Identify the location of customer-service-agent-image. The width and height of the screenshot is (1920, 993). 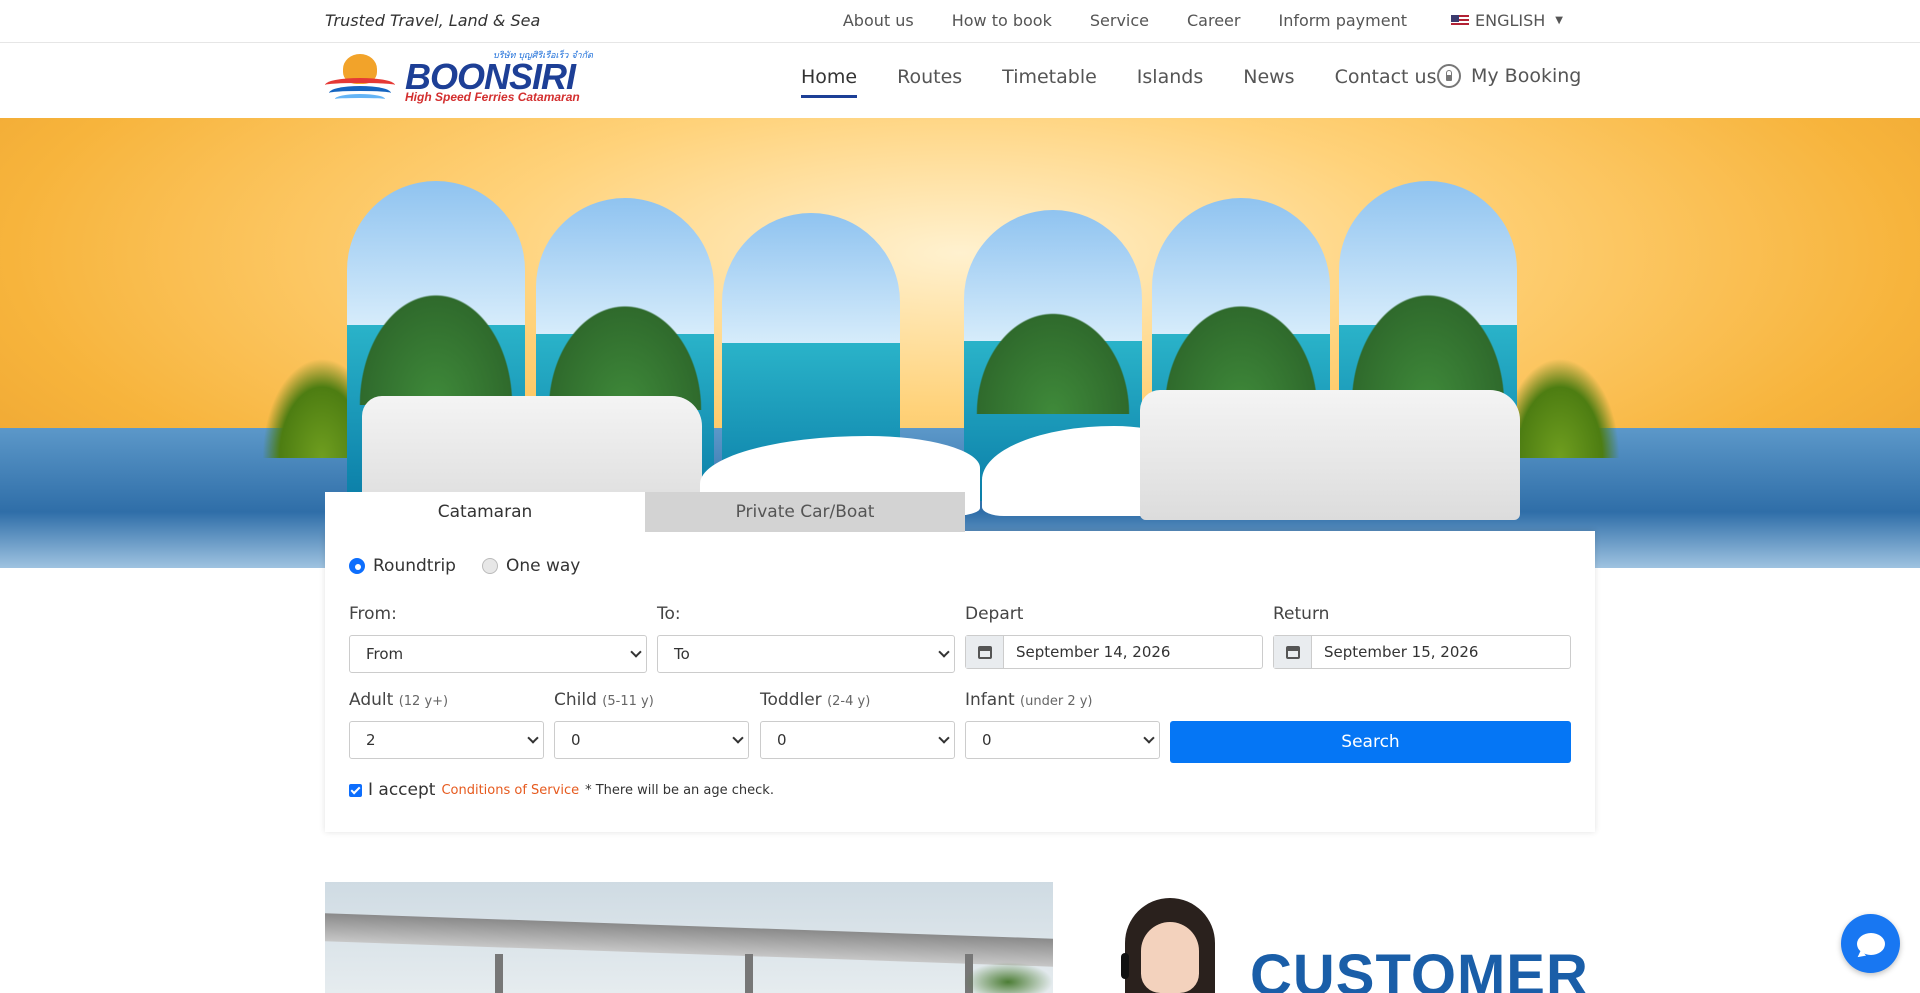
(1170, 945).